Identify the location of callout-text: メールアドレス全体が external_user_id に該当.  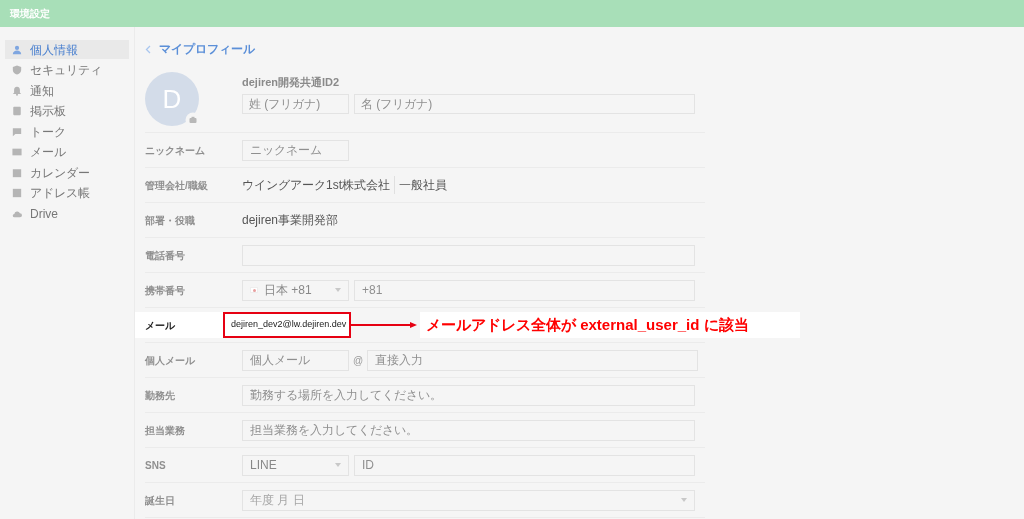
(610, 325).